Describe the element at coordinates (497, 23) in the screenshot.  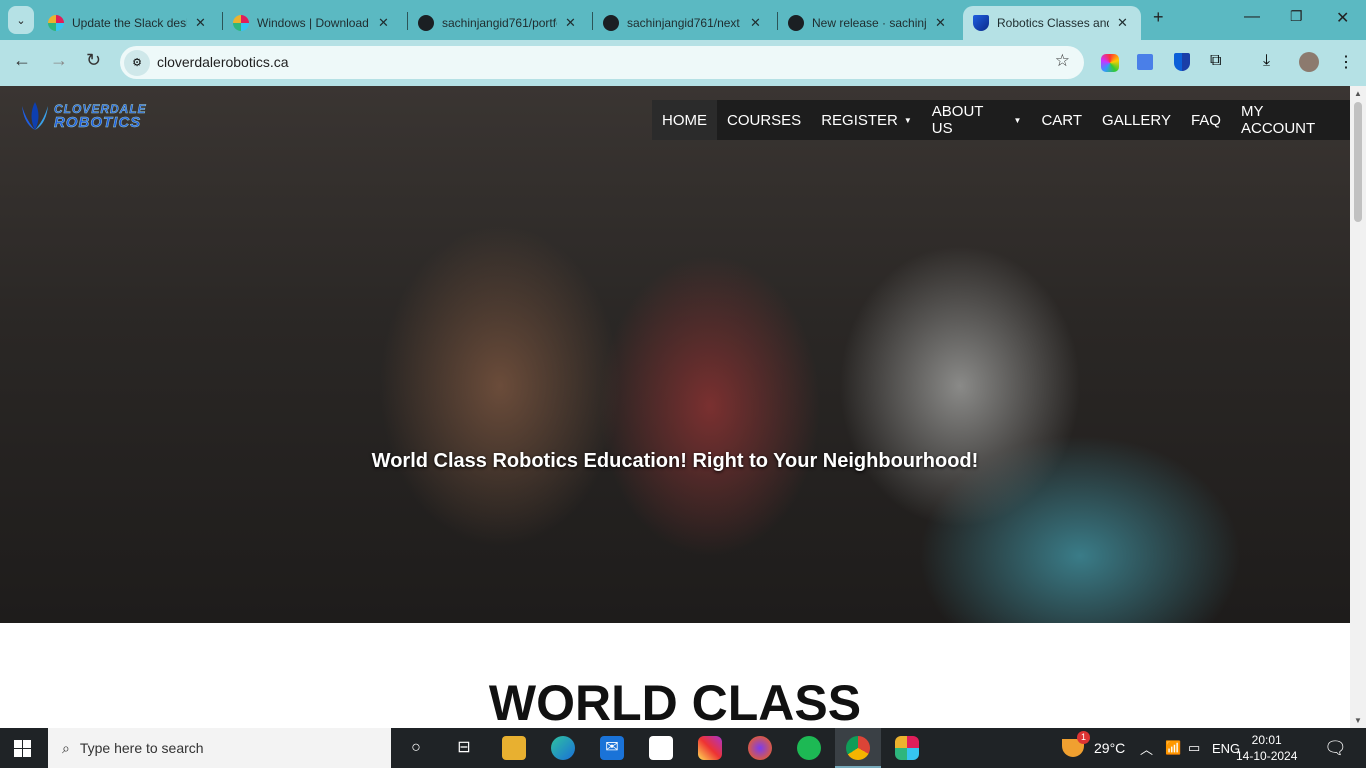
I see `tab: sachinjangid761/portfolio✕` at that location.